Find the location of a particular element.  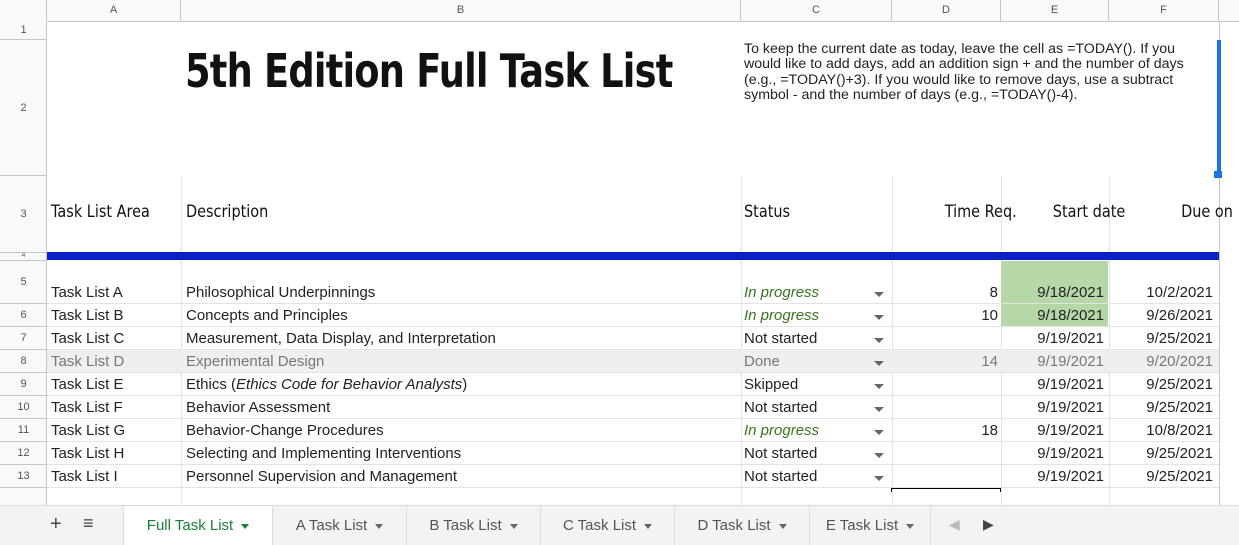

task-list-area-cell: Task List B is located at coordinates (87, 315).